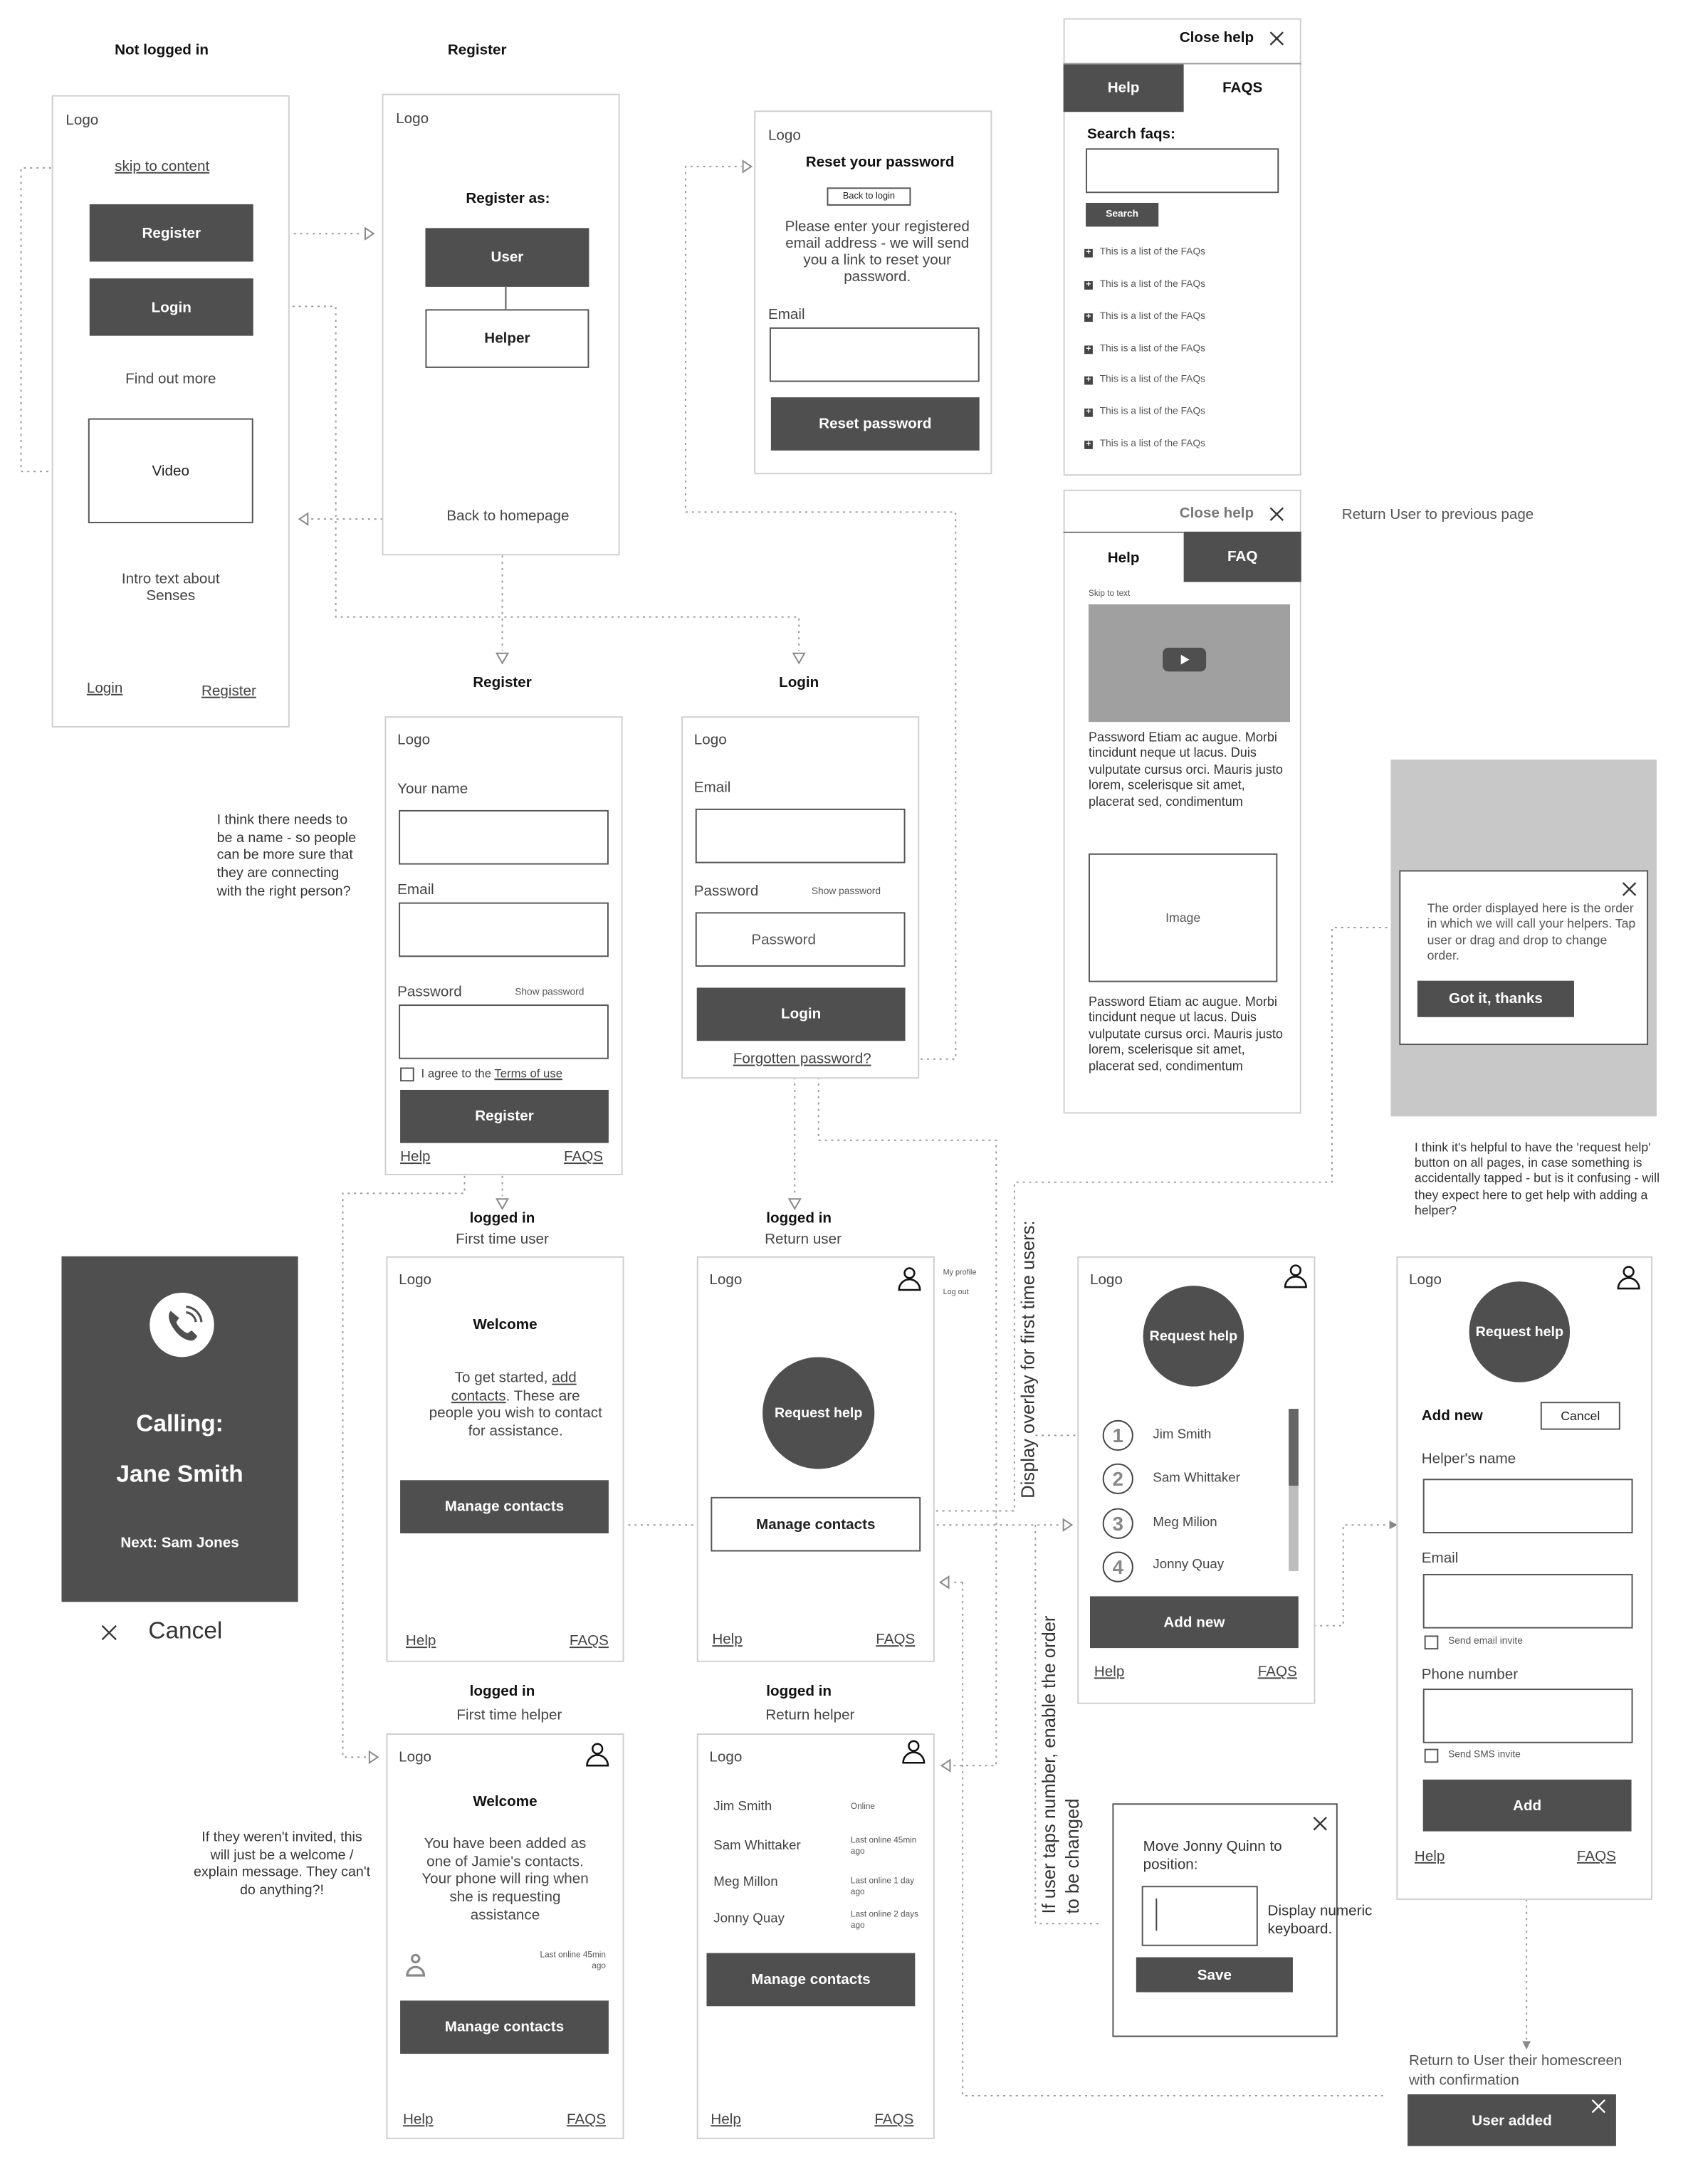 The image size is (1693, 2184). What do you see at coordinates (1117, 1478) in the screenshot?
I see `position-number-button: 2` at bounding box center [1117, 1478].